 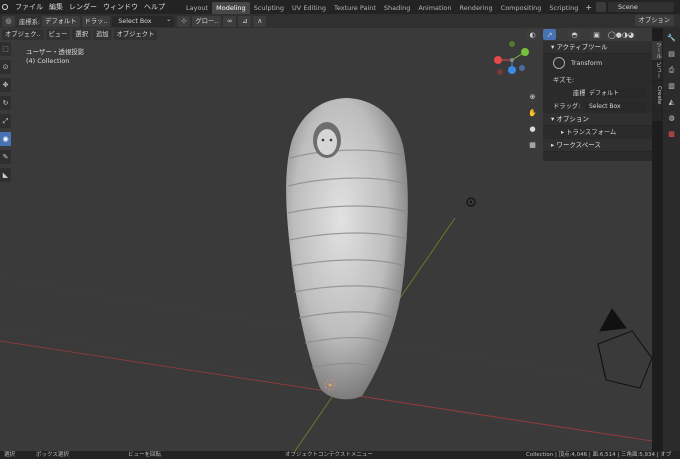 I want to click on menu-edit: 編集, so click(x=56, y=7).